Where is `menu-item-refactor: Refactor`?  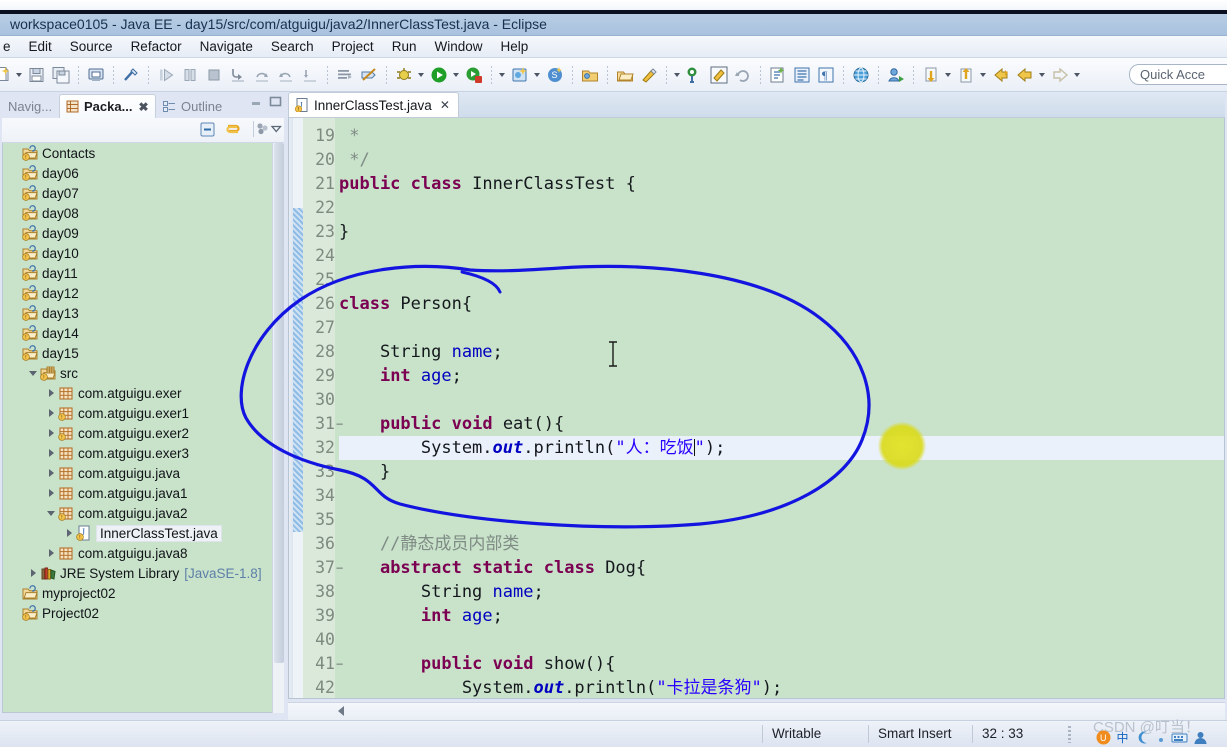
menu-item-refactor: Refactor is located at coordinates (156, 46).